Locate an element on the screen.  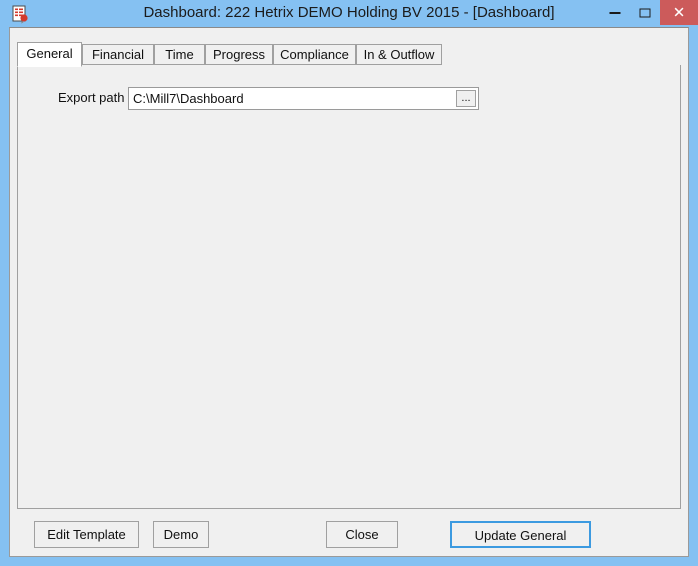
tab-time-label: Time is located at coordinates (179, 54).